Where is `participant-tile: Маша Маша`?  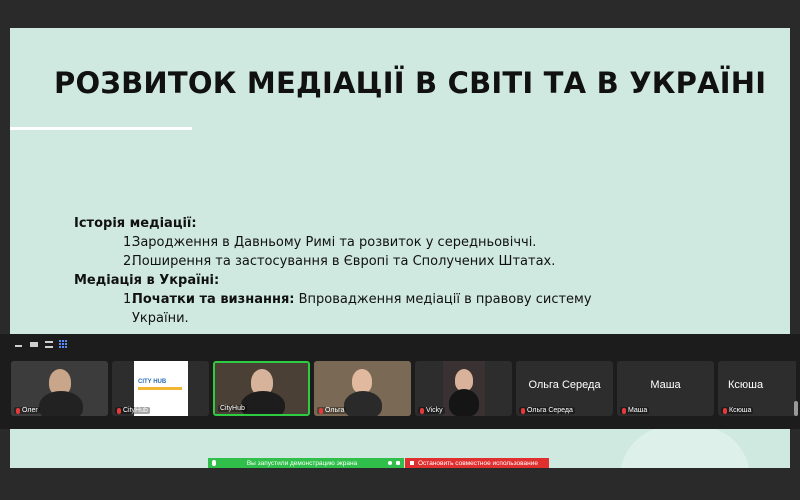 participant-tile: Маша Маша is located at coordinates (665, 388).